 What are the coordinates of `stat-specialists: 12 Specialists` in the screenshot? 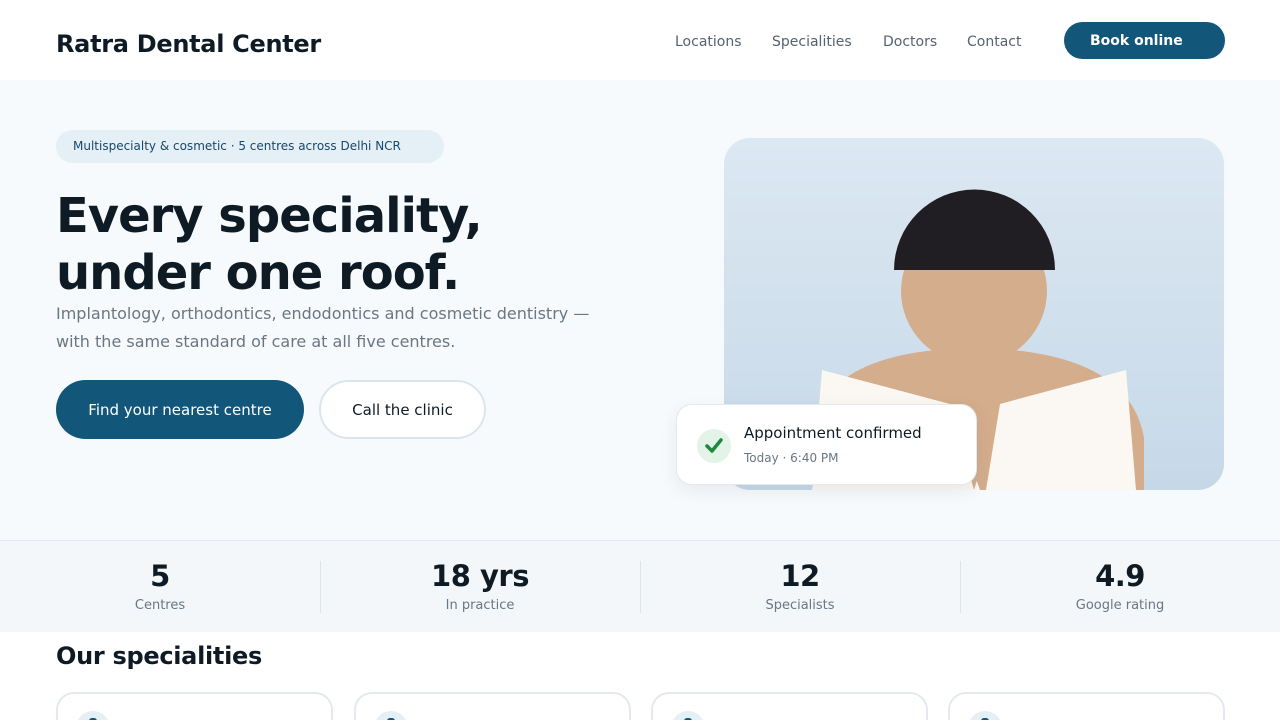 It's located at (800, 587).